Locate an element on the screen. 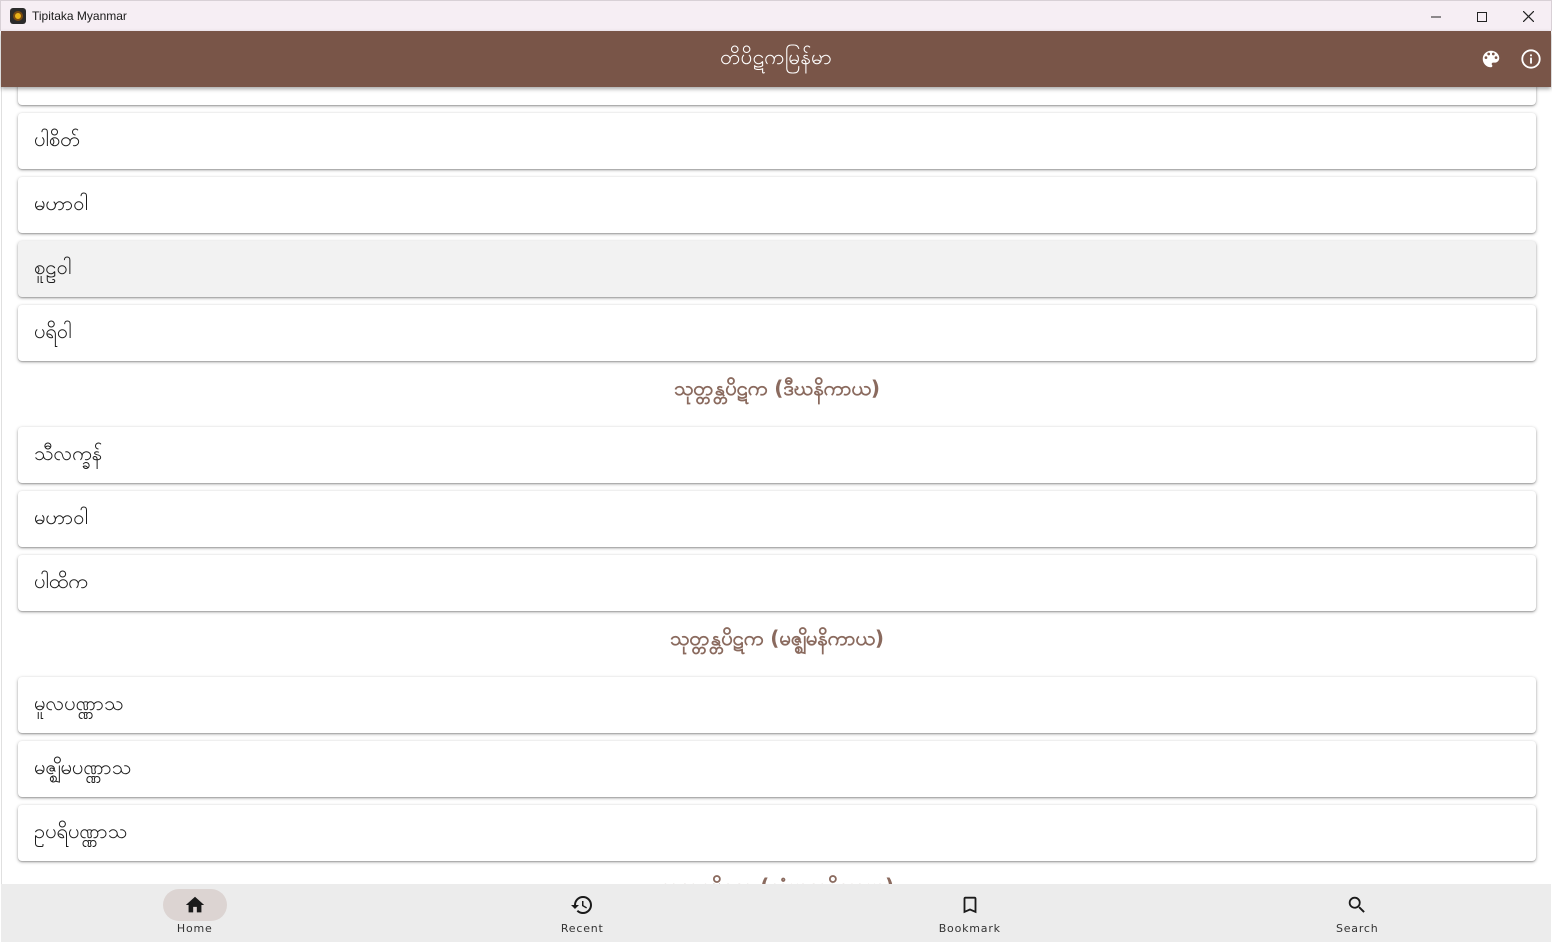 The image size is (1552, 942). nav-home-indicator is located at coordinates (194, 905).